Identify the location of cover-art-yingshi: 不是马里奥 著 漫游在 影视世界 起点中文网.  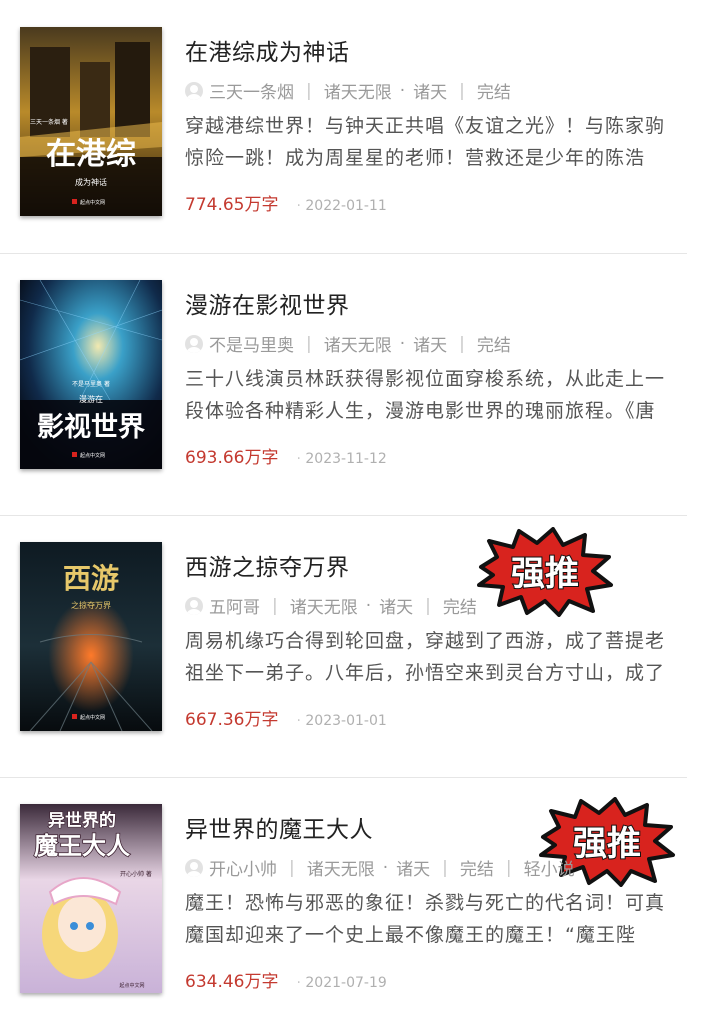
(91, 374).